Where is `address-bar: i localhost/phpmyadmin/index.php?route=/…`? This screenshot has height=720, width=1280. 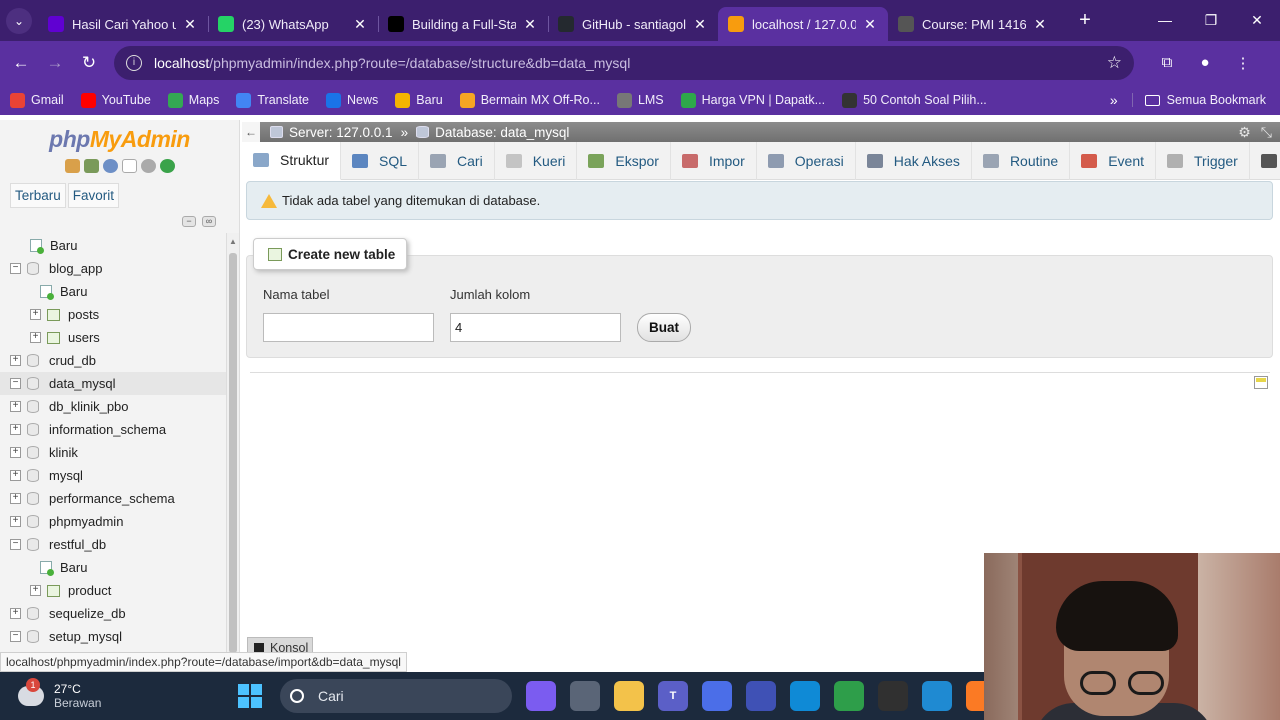 address-bar: i localhost/phpmyadmin/index.php?route=/… is located at coordinates (624, 63).